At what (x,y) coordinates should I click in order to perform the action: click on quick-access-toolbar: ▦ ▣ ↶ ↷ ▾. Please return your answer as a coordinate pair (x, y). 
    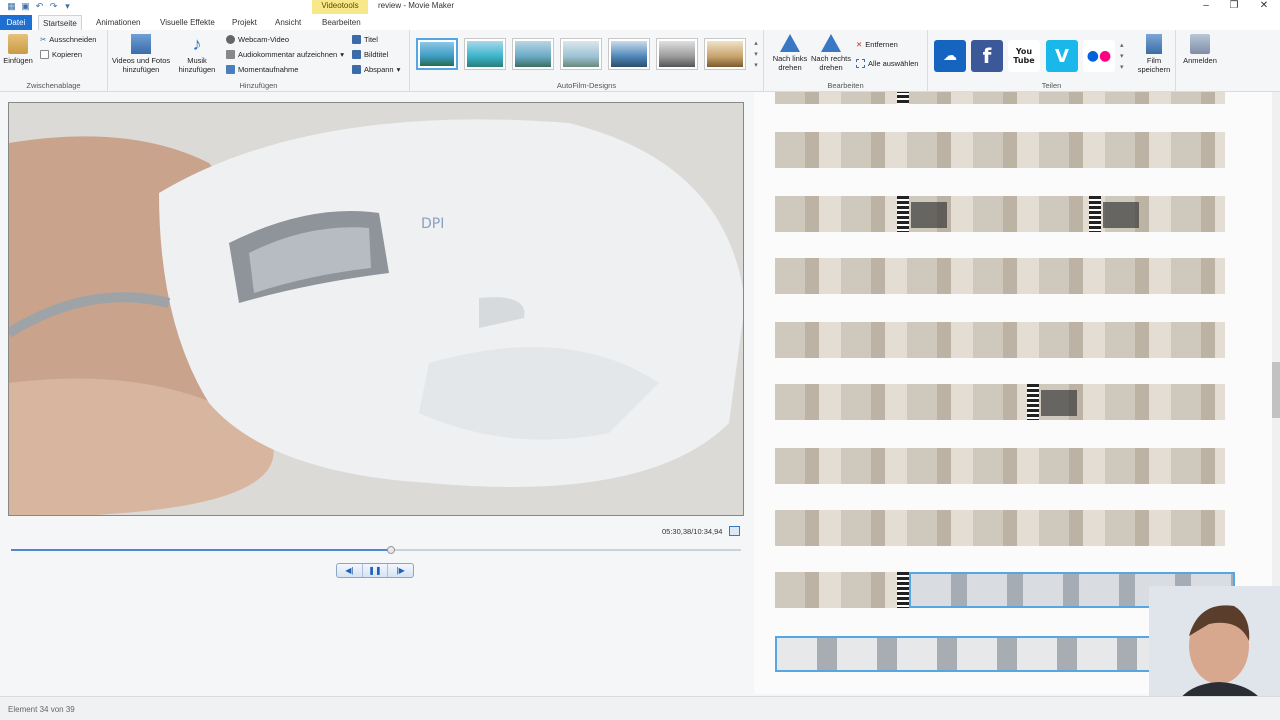
    Looking at the image, I should click on (39, 6).